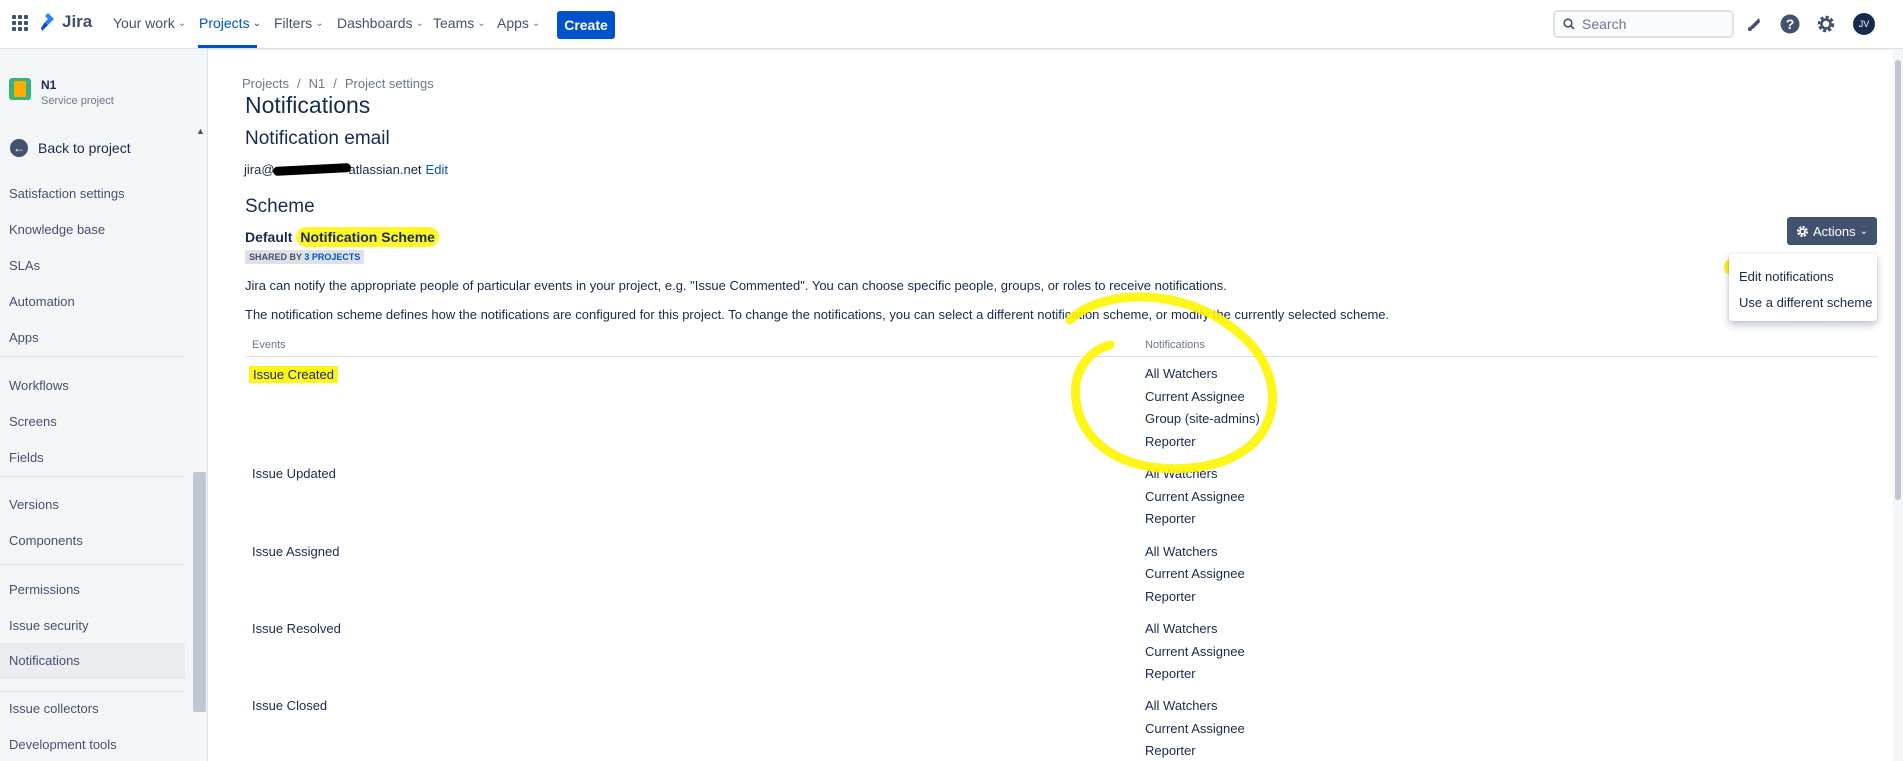 The height and width of the screenshot is (761, 1903). Describe the element at coordinates (63, 744) in the screenshot. I see `sidebar-item-development-tools: Development tools` at that location.